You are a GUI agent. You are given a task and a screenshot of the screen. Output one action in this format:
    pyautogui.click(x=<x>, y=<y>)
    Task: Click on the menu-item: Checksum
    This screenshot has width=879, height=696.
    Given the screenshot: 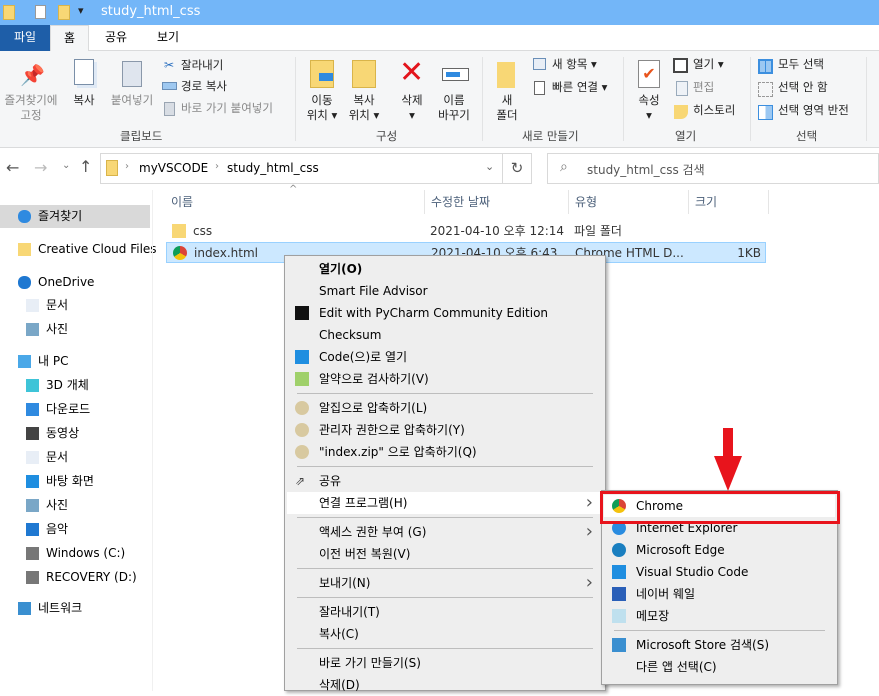 What is the action you would take?
    pyautogui.click(x=445, y=335)
    